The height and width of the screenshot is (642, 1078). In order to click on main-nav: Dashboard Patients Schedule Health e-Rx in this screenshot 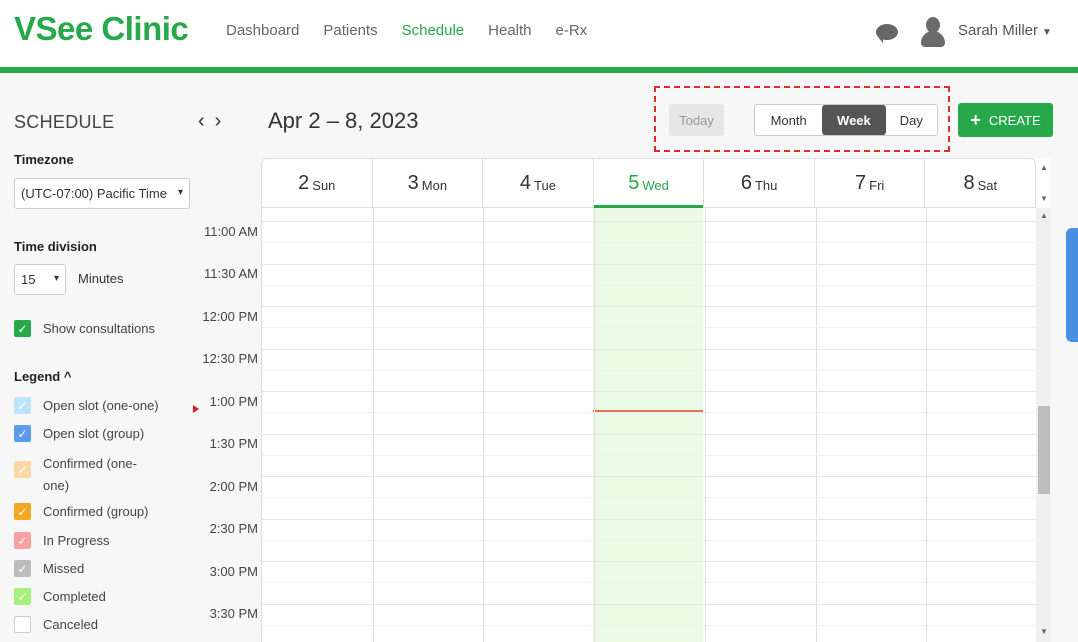, I will do `click(406, 30)`.